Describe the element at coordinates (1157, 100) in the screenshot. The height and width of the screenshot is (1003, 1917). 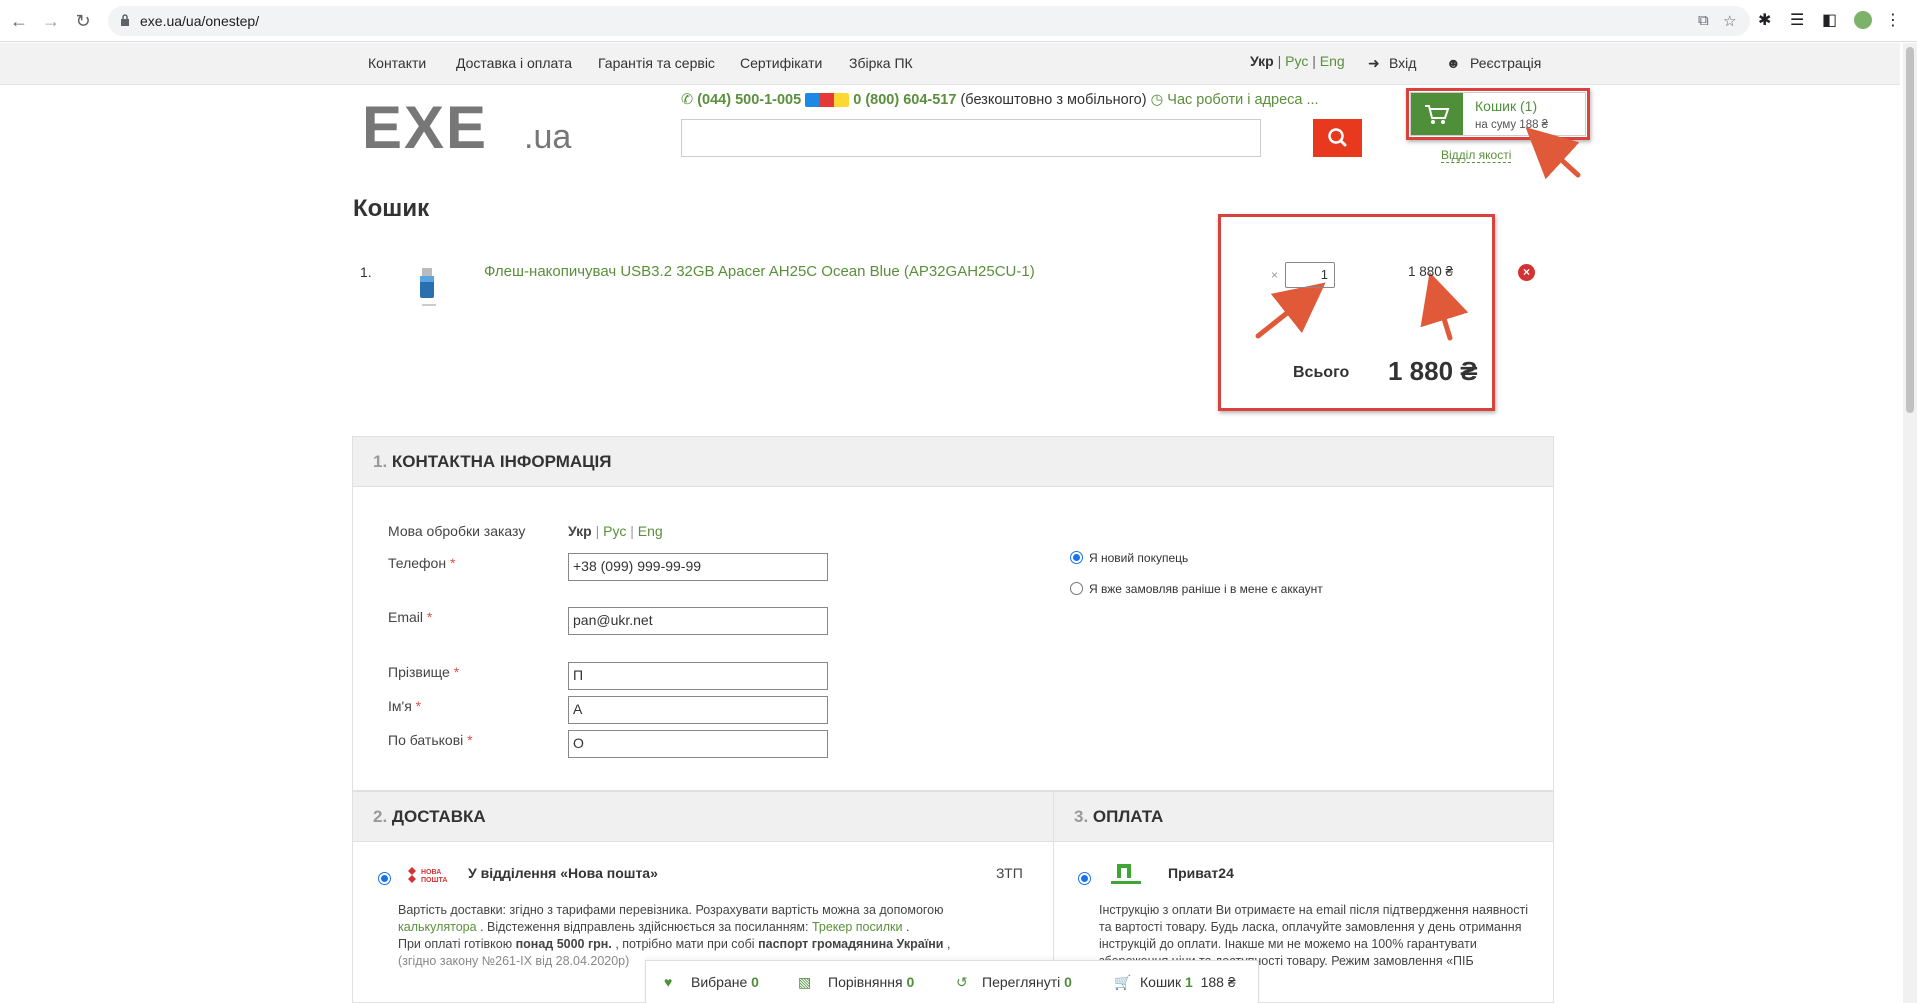
I see `clock-icon: ◷` at that location.